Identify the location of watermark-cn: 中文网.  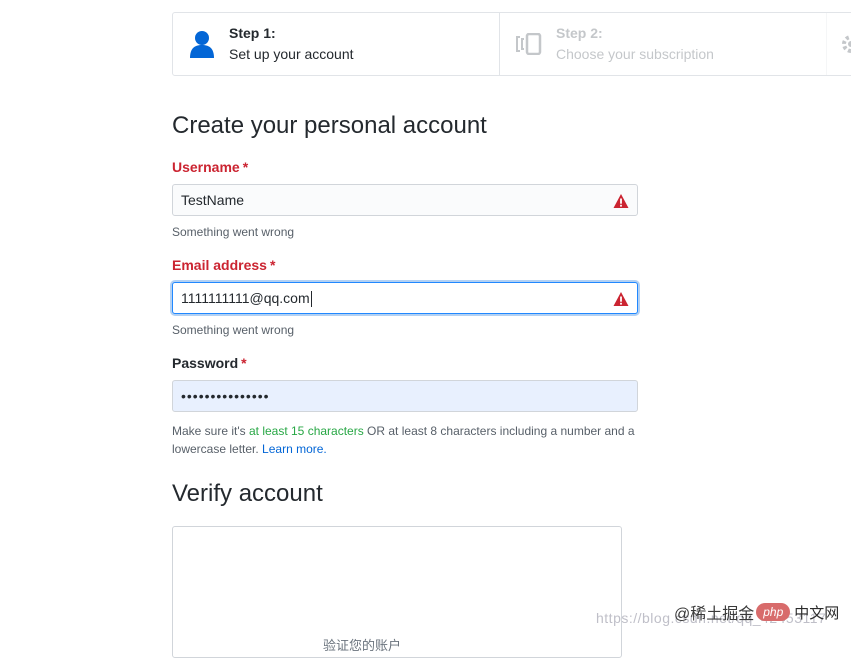
(817, 613).